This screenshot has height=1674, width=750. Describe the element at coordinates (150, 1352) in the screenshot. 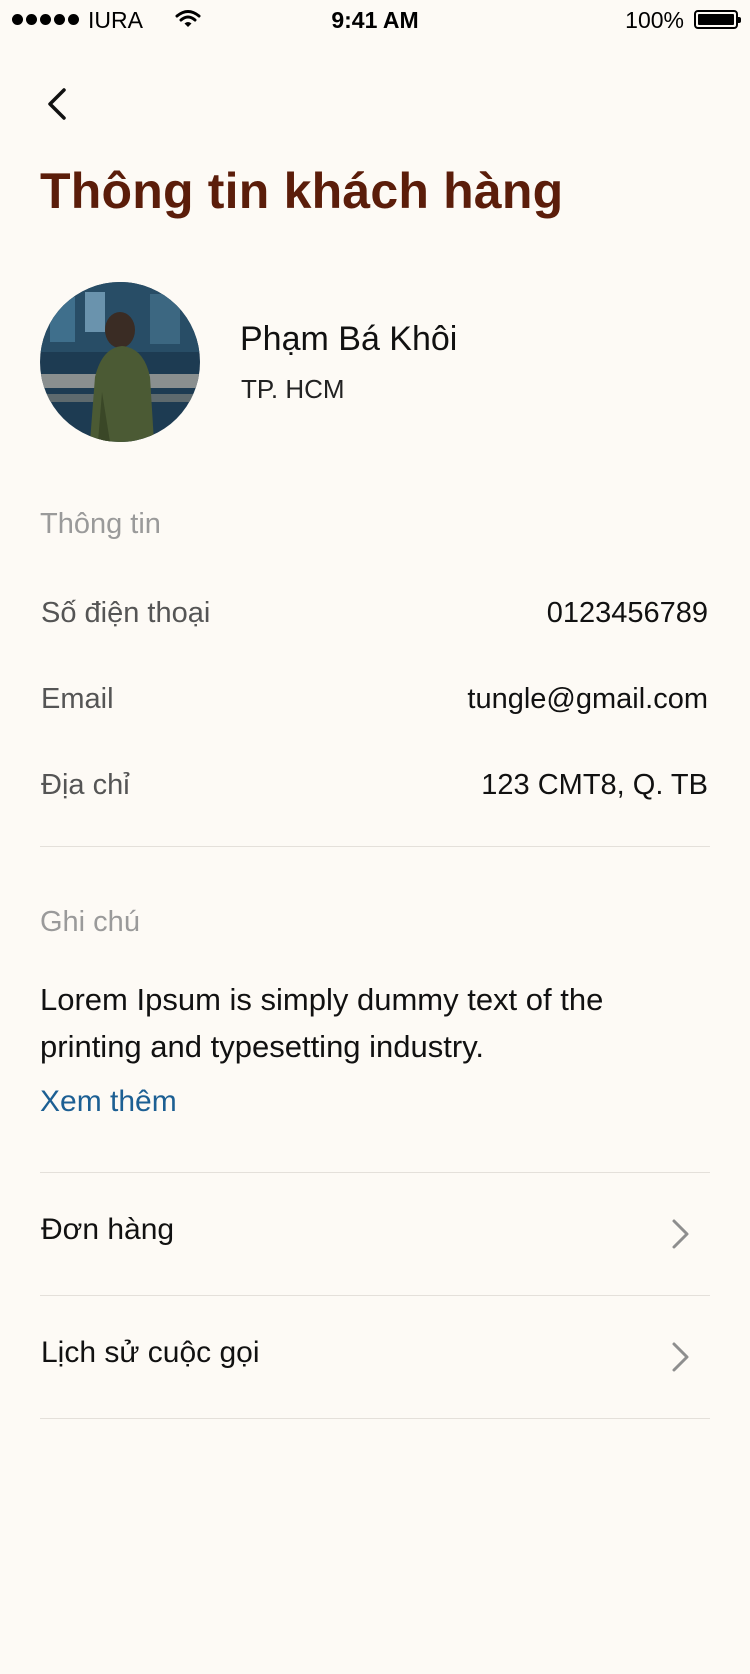

I see `call-history-label: Lịch sử cuộc gọi` at that location.